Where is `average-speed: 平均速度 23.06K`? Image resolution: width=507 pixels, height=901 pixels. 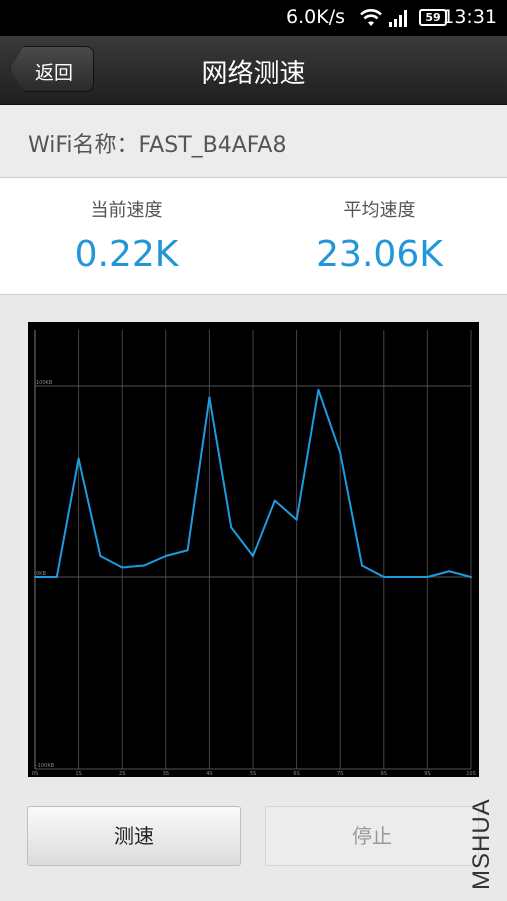 average-speed: 平均速度 23.06K is located at coordinates (379, 226).